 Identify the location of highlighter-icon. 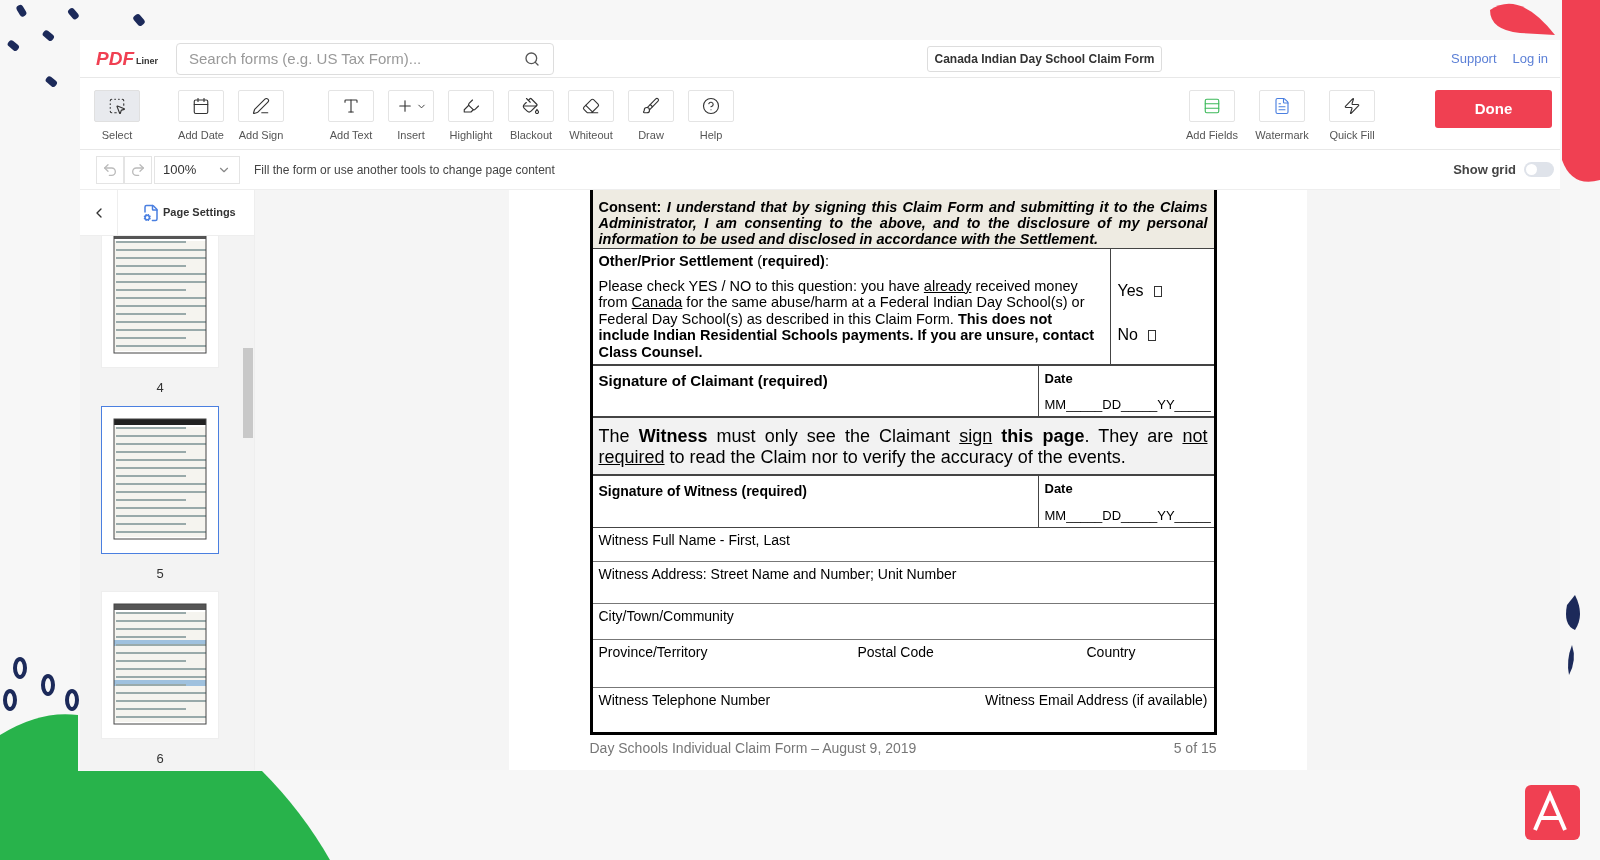
(471, 106).